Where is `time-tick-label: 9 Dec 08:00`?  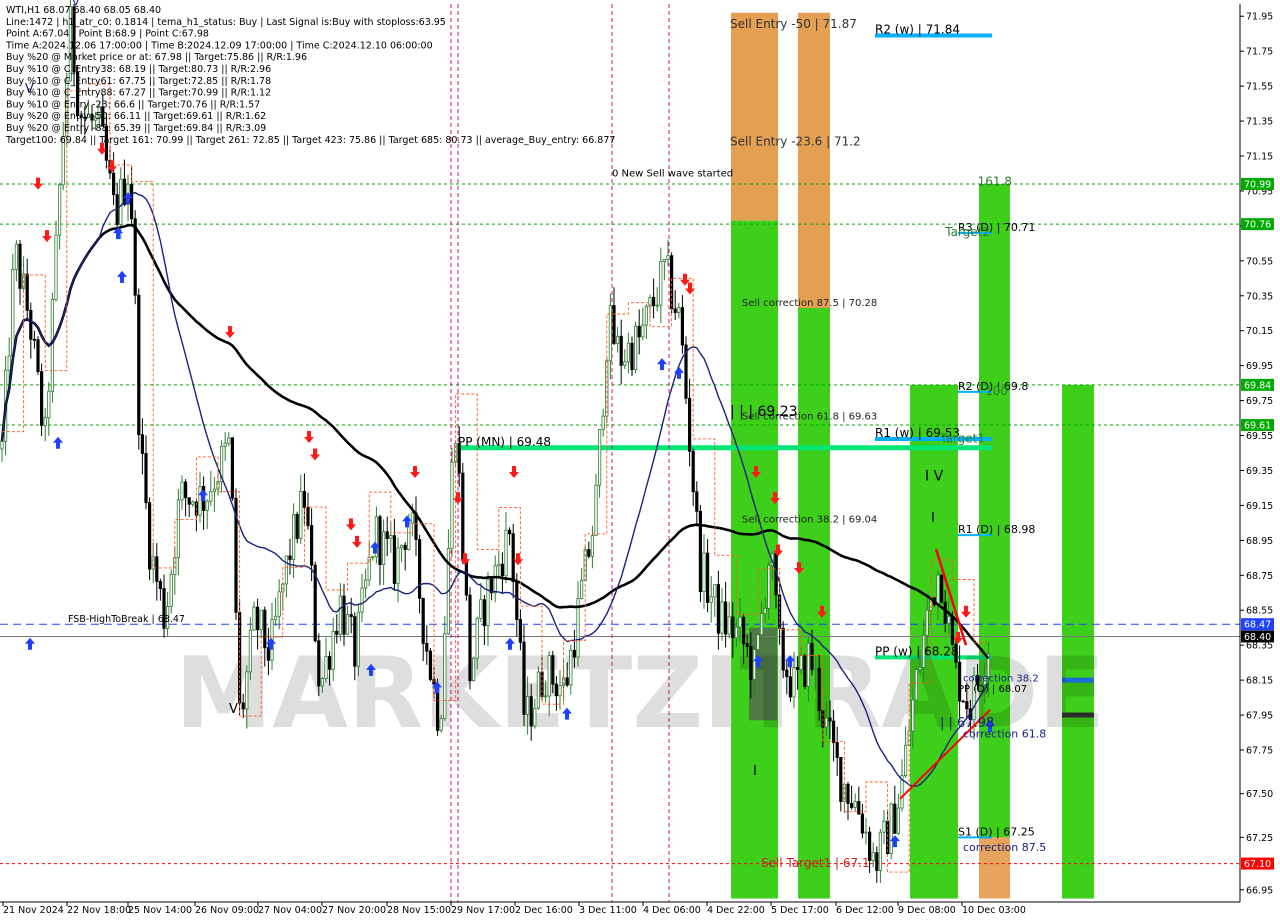
time-tick-label: 9 Dec 08:00 is located at coordinates (927, 910).